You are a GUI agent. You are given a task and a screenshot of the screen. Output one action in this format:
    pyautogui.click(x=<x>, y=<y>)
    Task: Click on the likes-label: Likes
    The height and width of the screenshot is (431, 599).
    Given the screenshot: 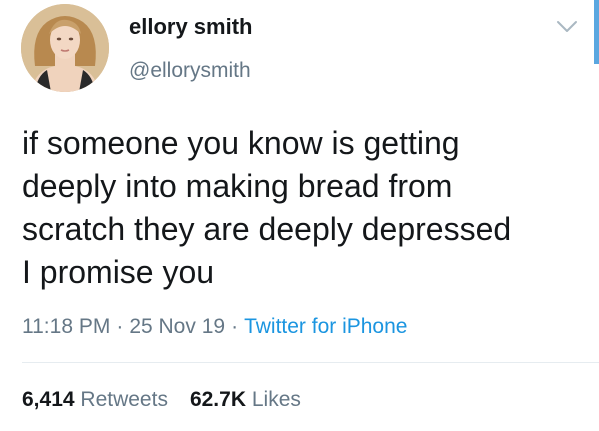 What is the action you would take?
    pyautogui.click(x=276, y=399)
    